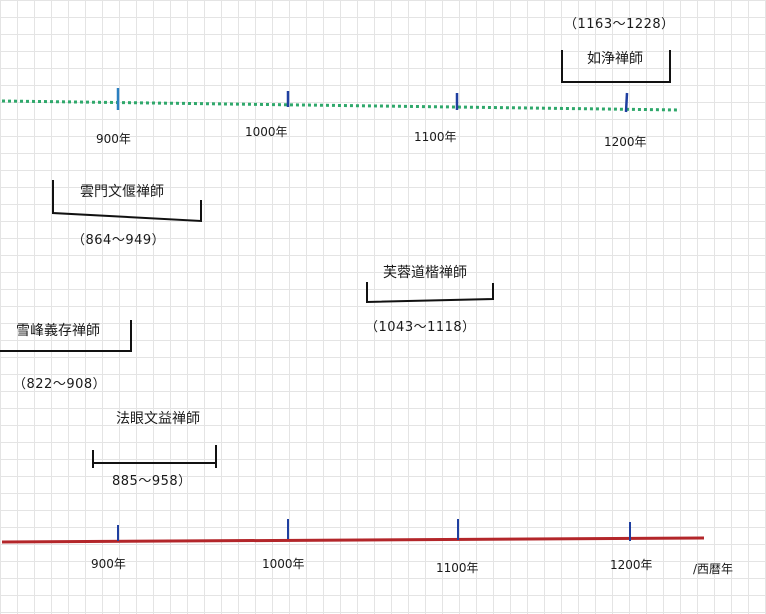  I want to click on master-dates-yunmen: （864～949）, so click(119, 240).